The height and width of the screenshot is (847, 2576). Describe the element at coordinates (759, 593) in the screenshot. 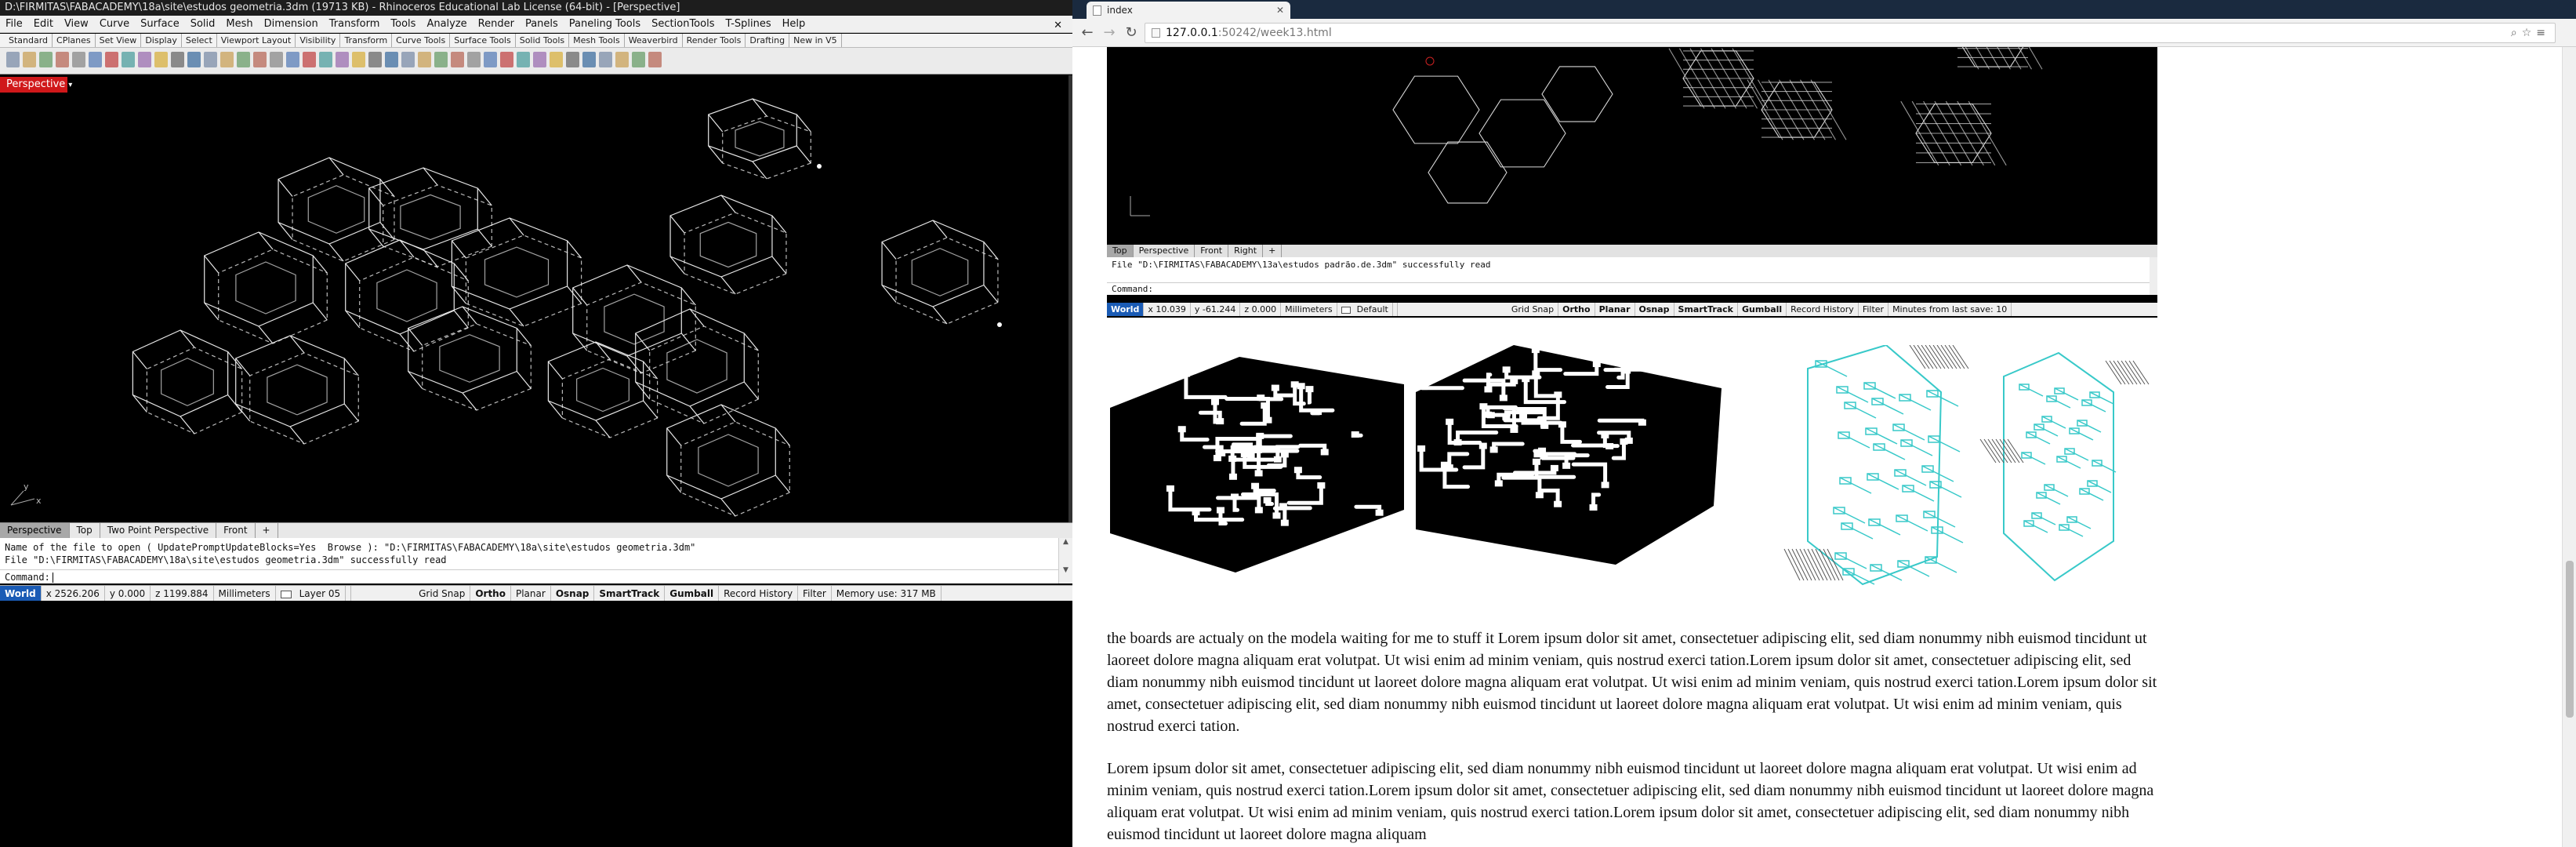

I see `record-history-toggle: Record History` at that location.